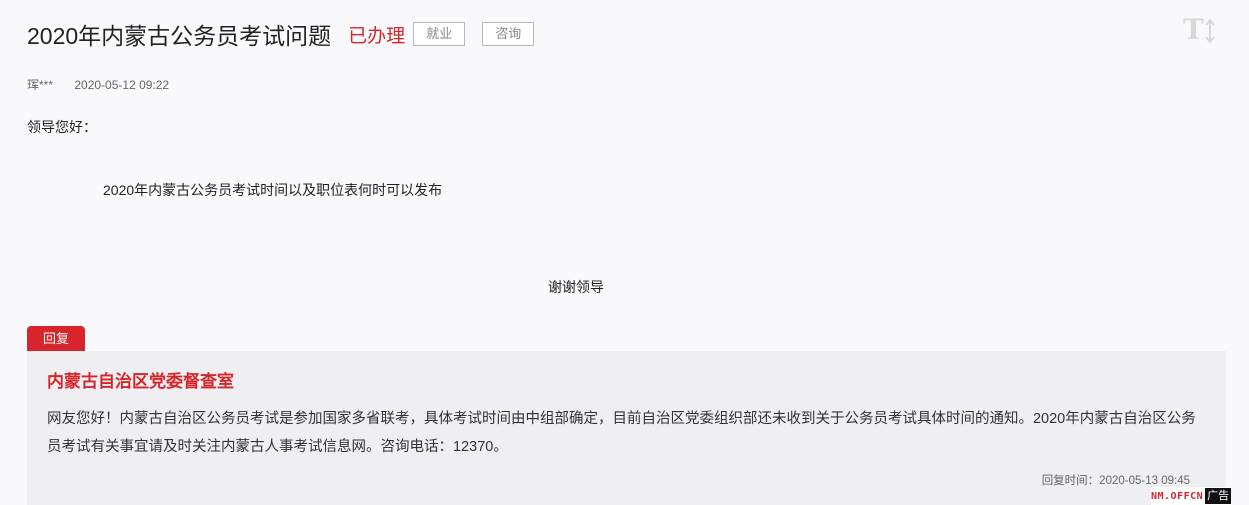  I want to click on font-size-toggle-icon: T, so click(1193, 29).